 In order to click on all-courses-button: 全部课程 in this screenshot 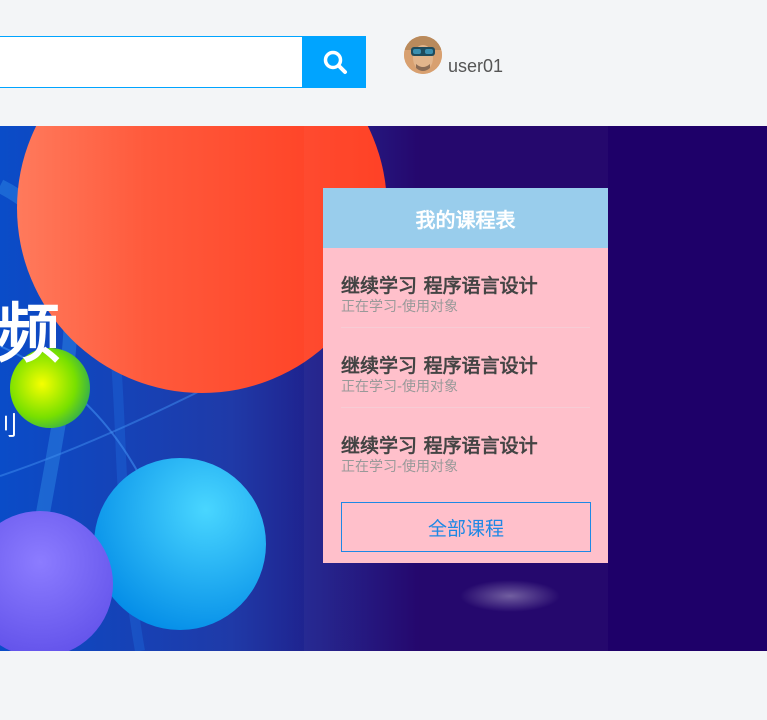, I will do `click(466, 527)`.